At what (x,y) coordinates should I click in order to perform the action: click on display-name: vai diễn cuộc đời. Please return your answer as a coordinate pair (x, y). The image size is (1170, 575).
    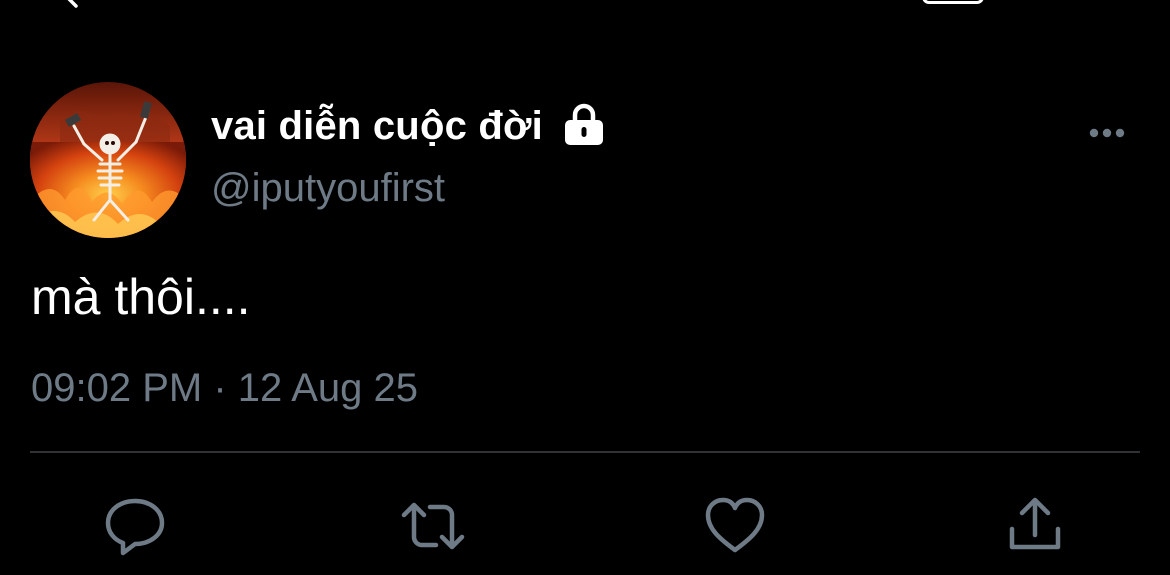
    Looking at the image, I should click on (377, 126).